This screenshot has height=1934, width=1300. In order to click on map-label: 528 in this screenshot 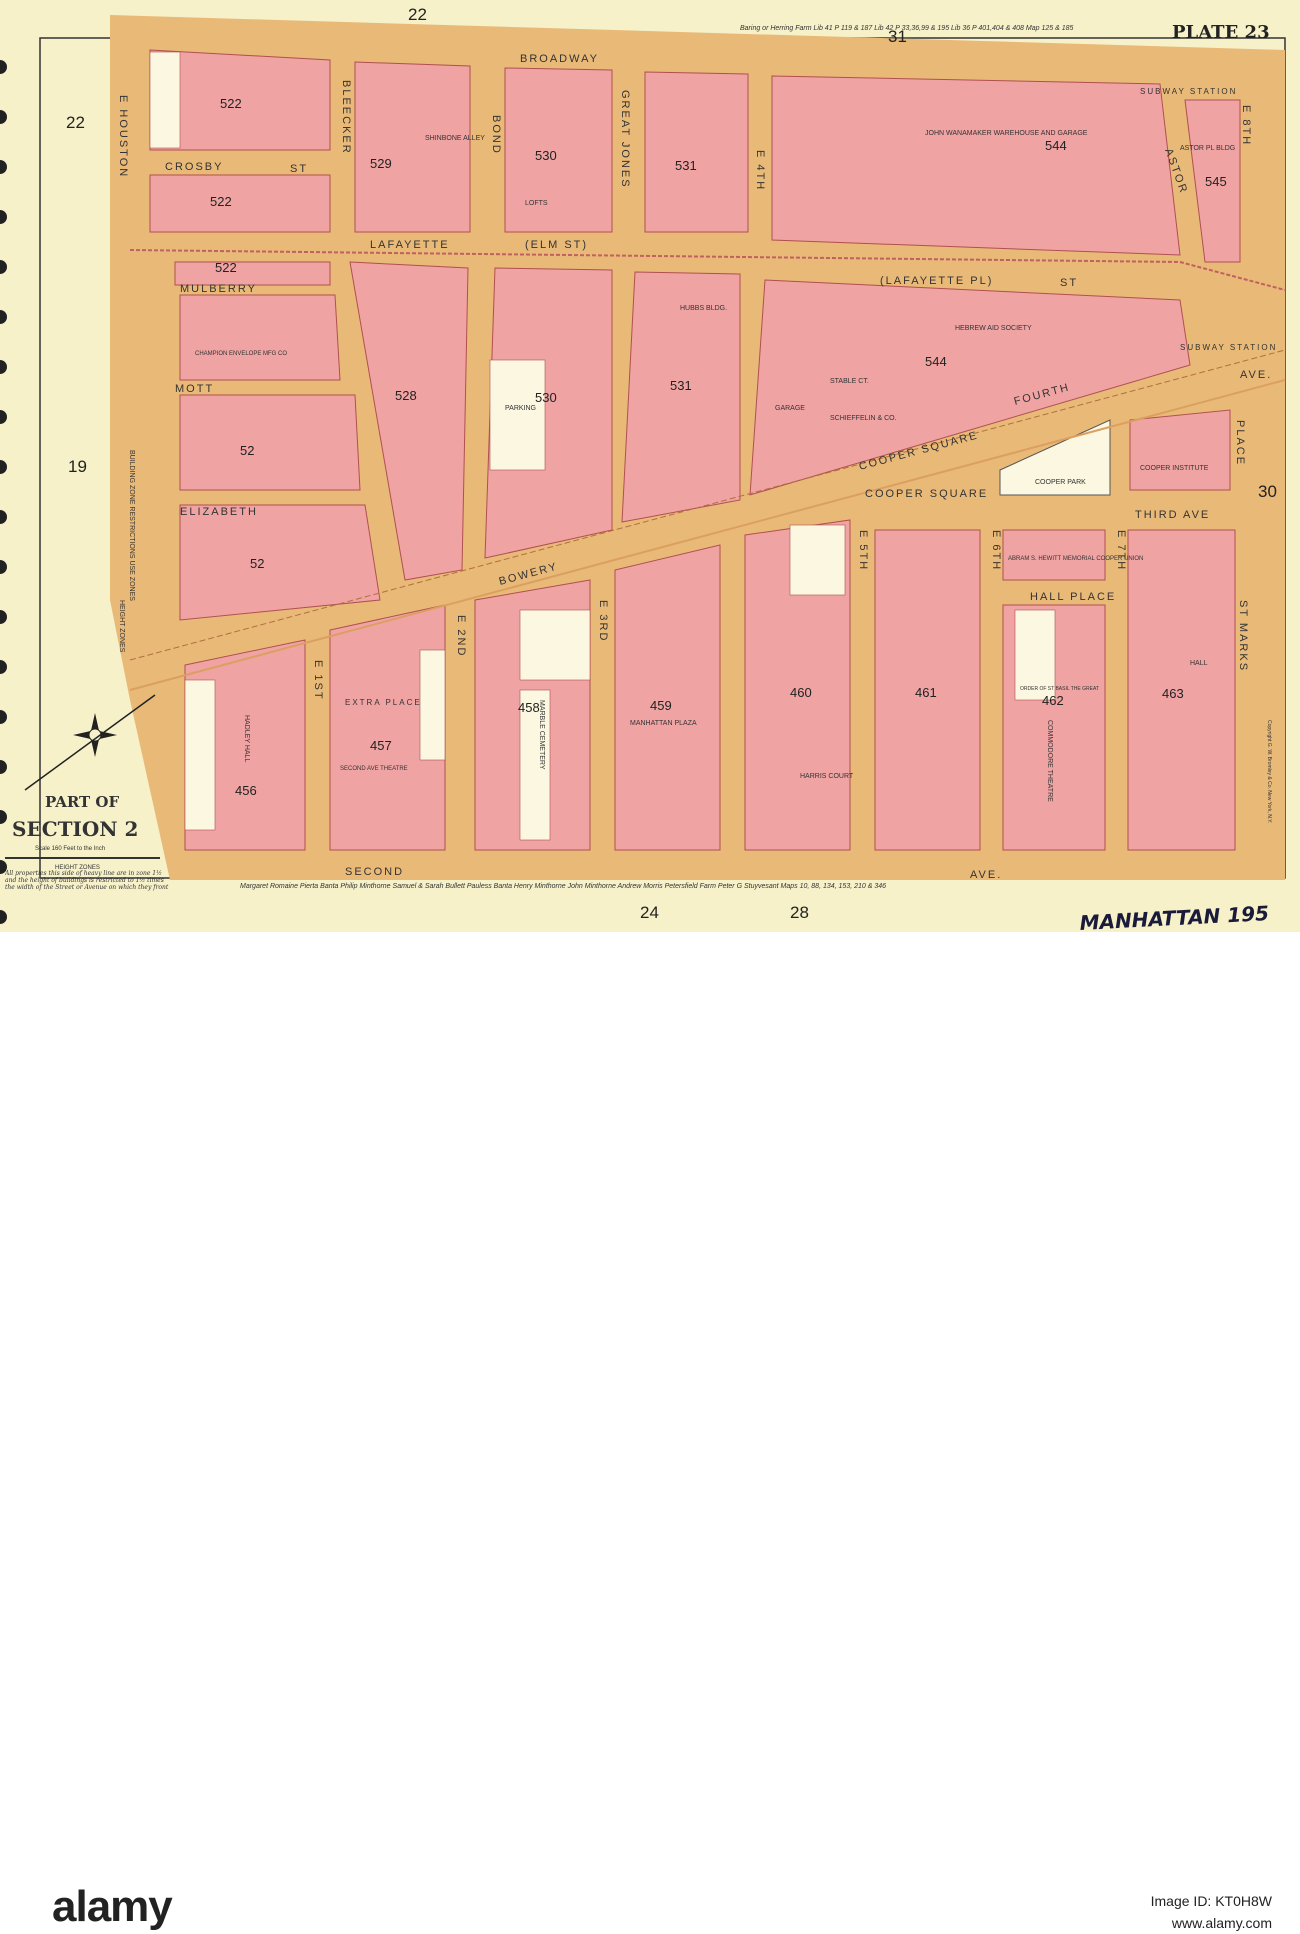, I will do `click(406, 395)`.